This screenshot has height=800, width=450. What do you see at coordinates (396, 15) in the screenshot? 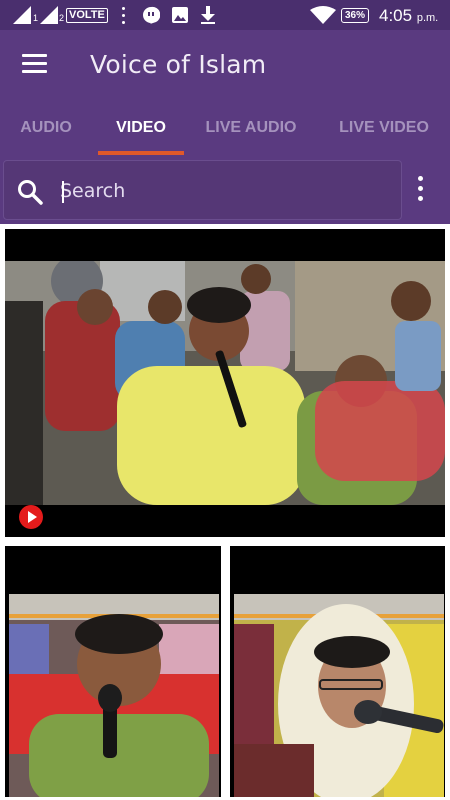
I see `clock-time: 4:05` at bounding box center [396, 15].